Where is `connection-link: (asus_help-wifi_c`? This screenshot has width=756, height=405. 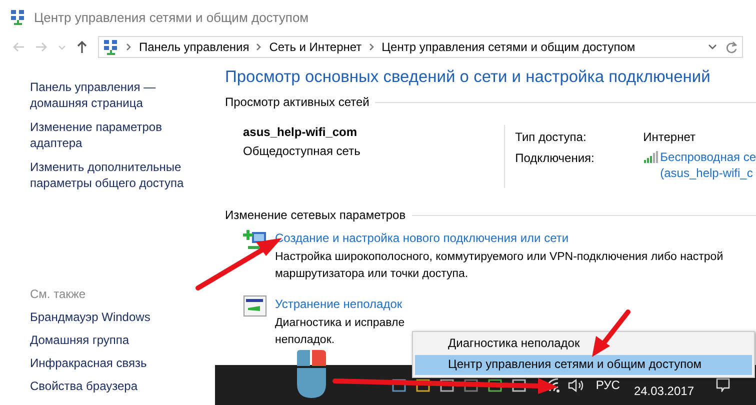 connection-link: (asus_help-wifi_c is located at coordinates (708, 173).